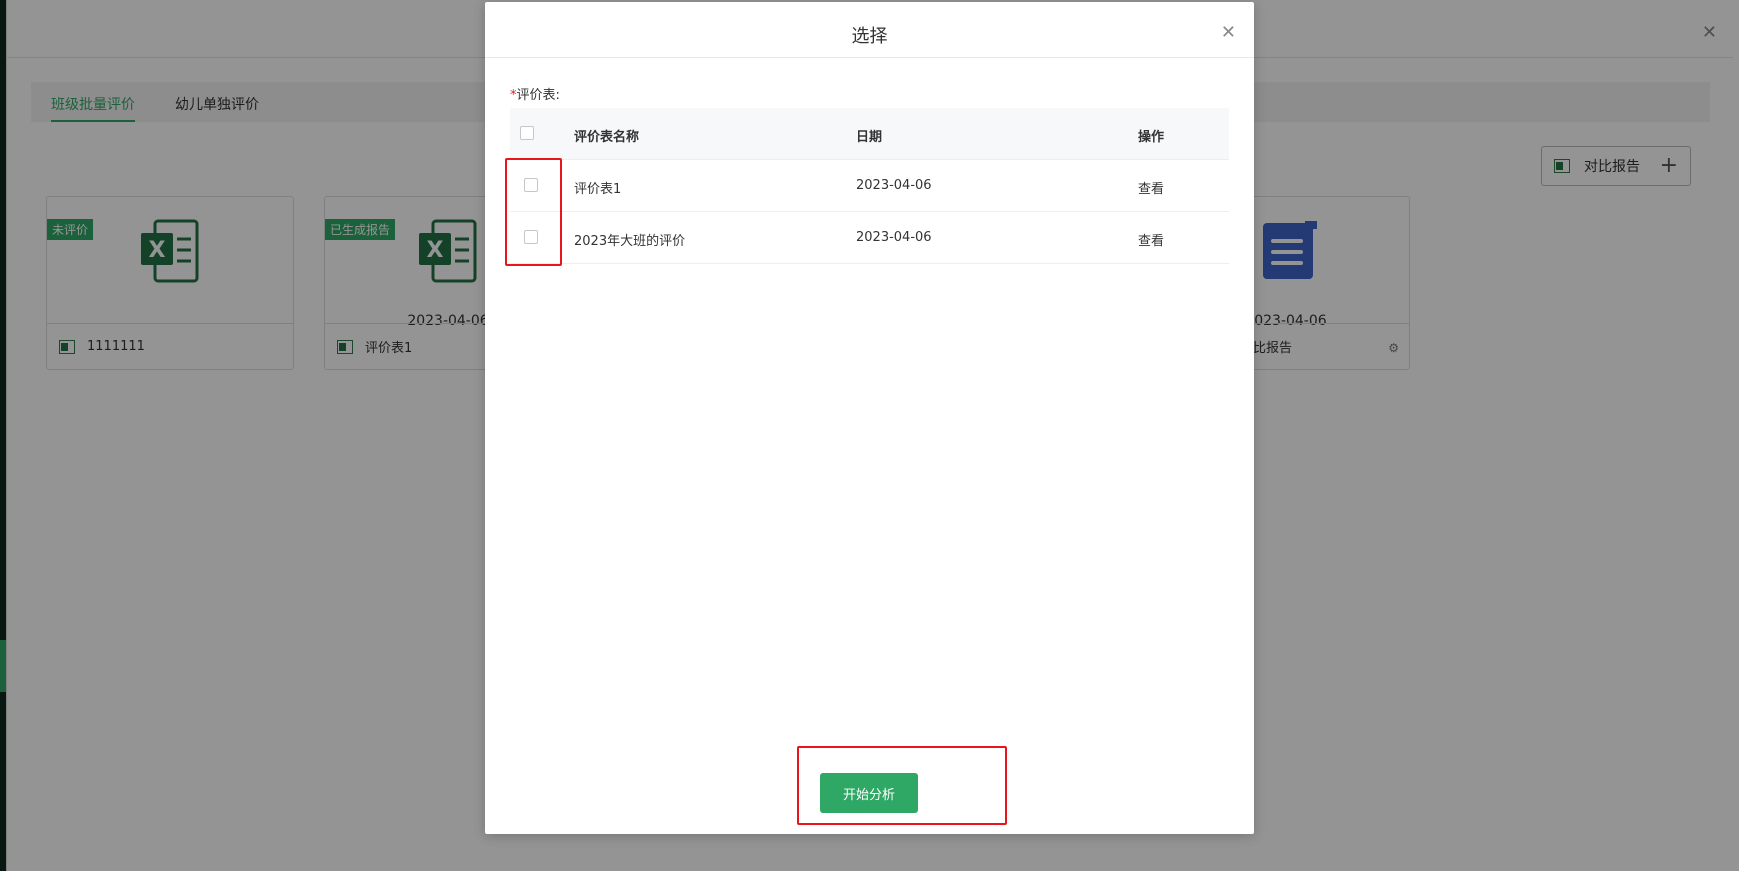 Image resolution: width=1739 pixels, height=871 pixels. What do you see at coordinates (527, 135) in the screenshot?
I see `select-all-checkbox` at bounding box center [527, 135].